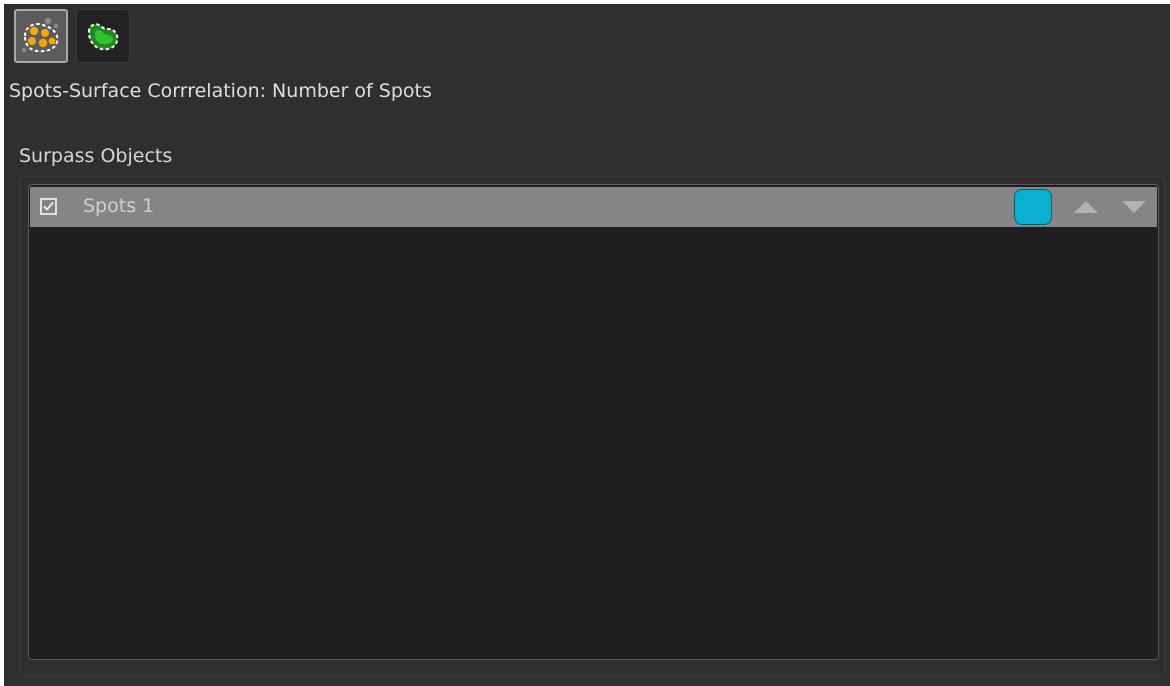 The image size is (1170, 686). What do you see at coordinates (1134, 207) in the screenshot?
I see `move-down-arrow-icon` at bounding box center [1134, 207].